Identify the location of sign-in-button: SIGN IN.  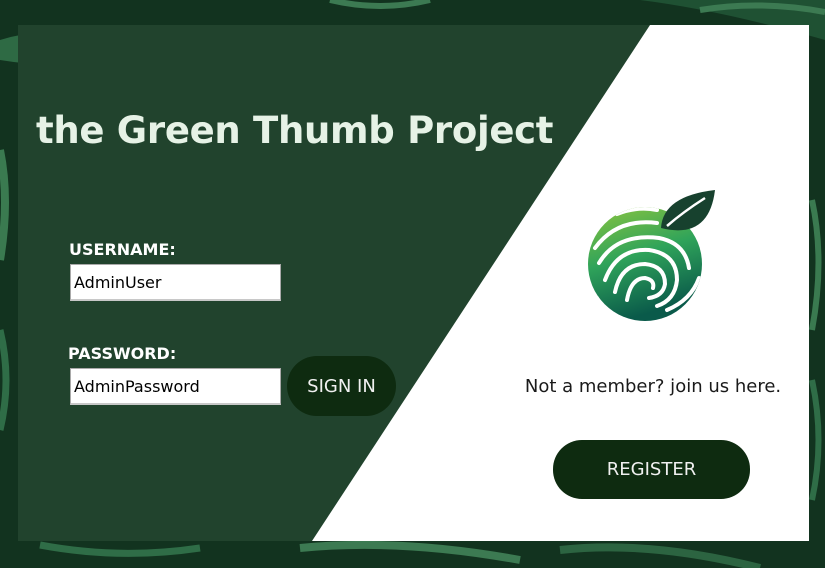
(341, 386).